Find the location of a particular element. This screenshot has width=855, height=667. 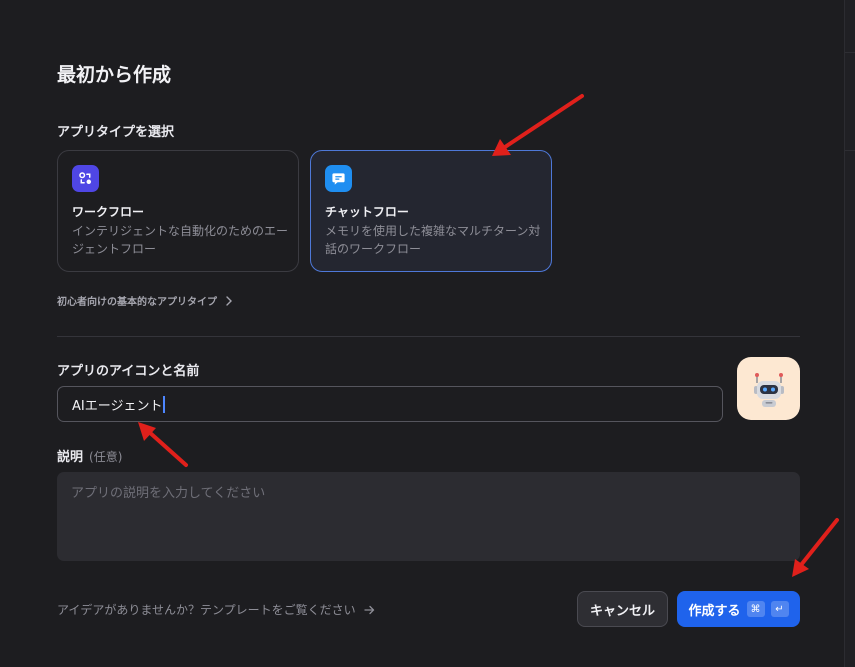

card-title: ワークフロー is located at coordinates (108, 212).